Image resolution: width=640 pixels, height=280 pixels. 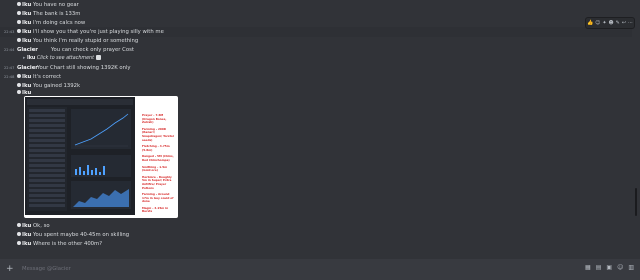 I want to click on dashboard-screenshot, so click(x=80, y=156).